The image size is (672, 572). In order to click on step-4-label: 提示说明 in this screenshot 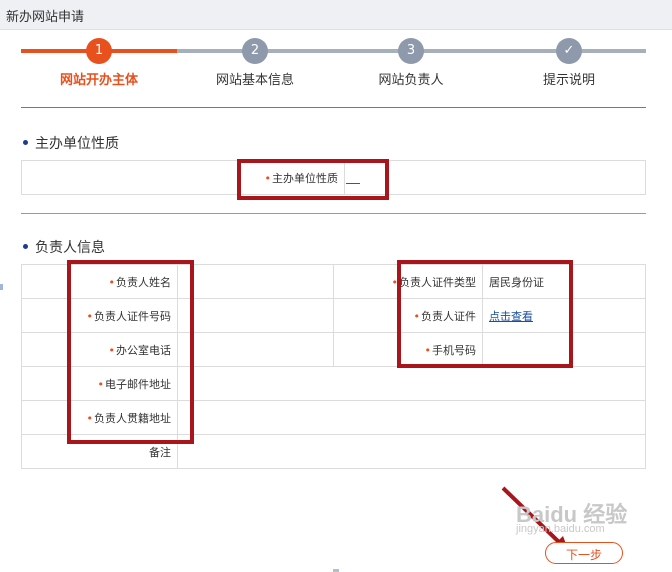, I will do `click(568, 80)`.